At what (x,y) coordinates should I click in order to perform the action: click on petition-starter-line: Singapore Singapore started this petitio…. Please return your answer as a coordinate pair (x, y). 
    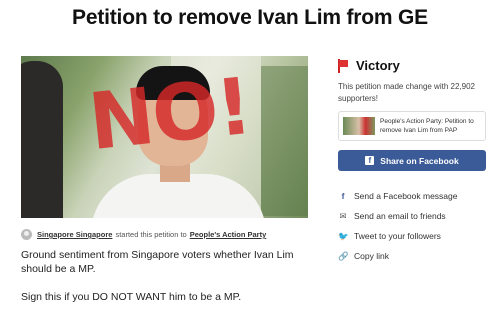
    Looking at the image, I should click on (143, 234).